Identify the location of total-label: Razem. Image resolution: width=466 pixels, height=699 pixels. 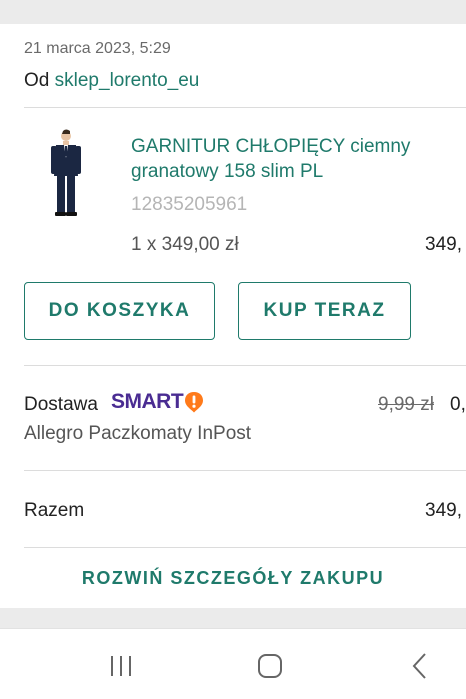
(54, 510).